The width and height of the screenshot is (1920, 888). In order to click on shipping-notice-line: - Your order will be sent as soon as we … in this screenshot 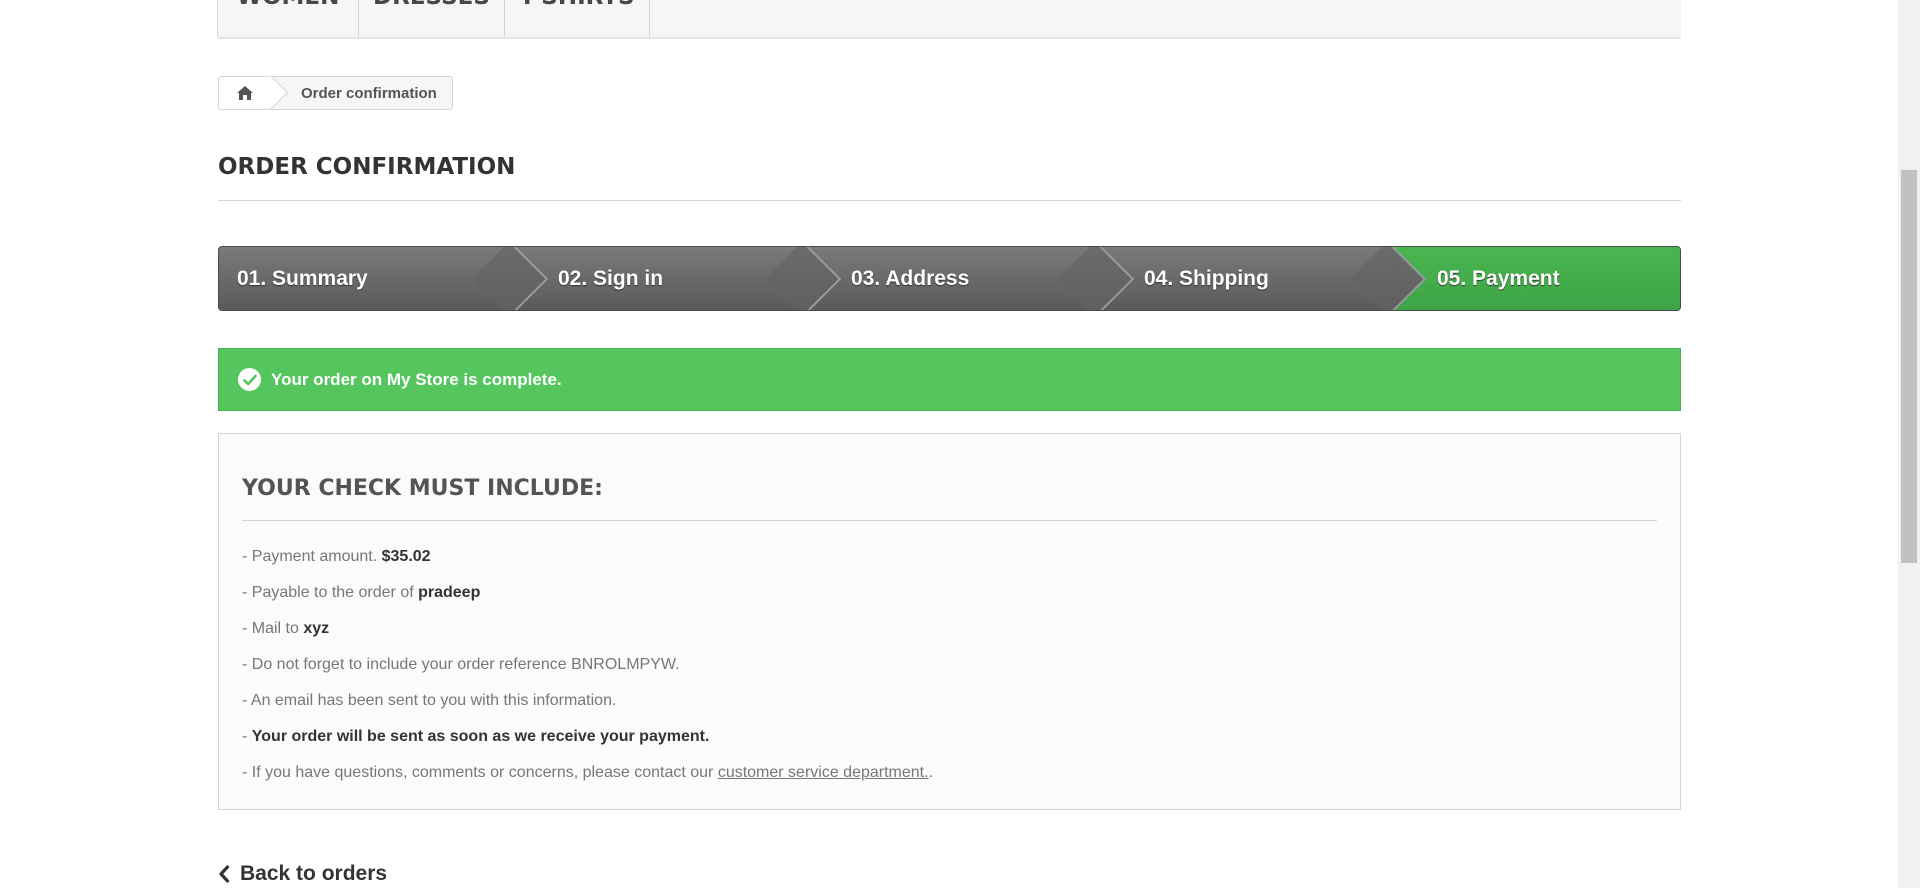, I will do `click(949, 737)`.